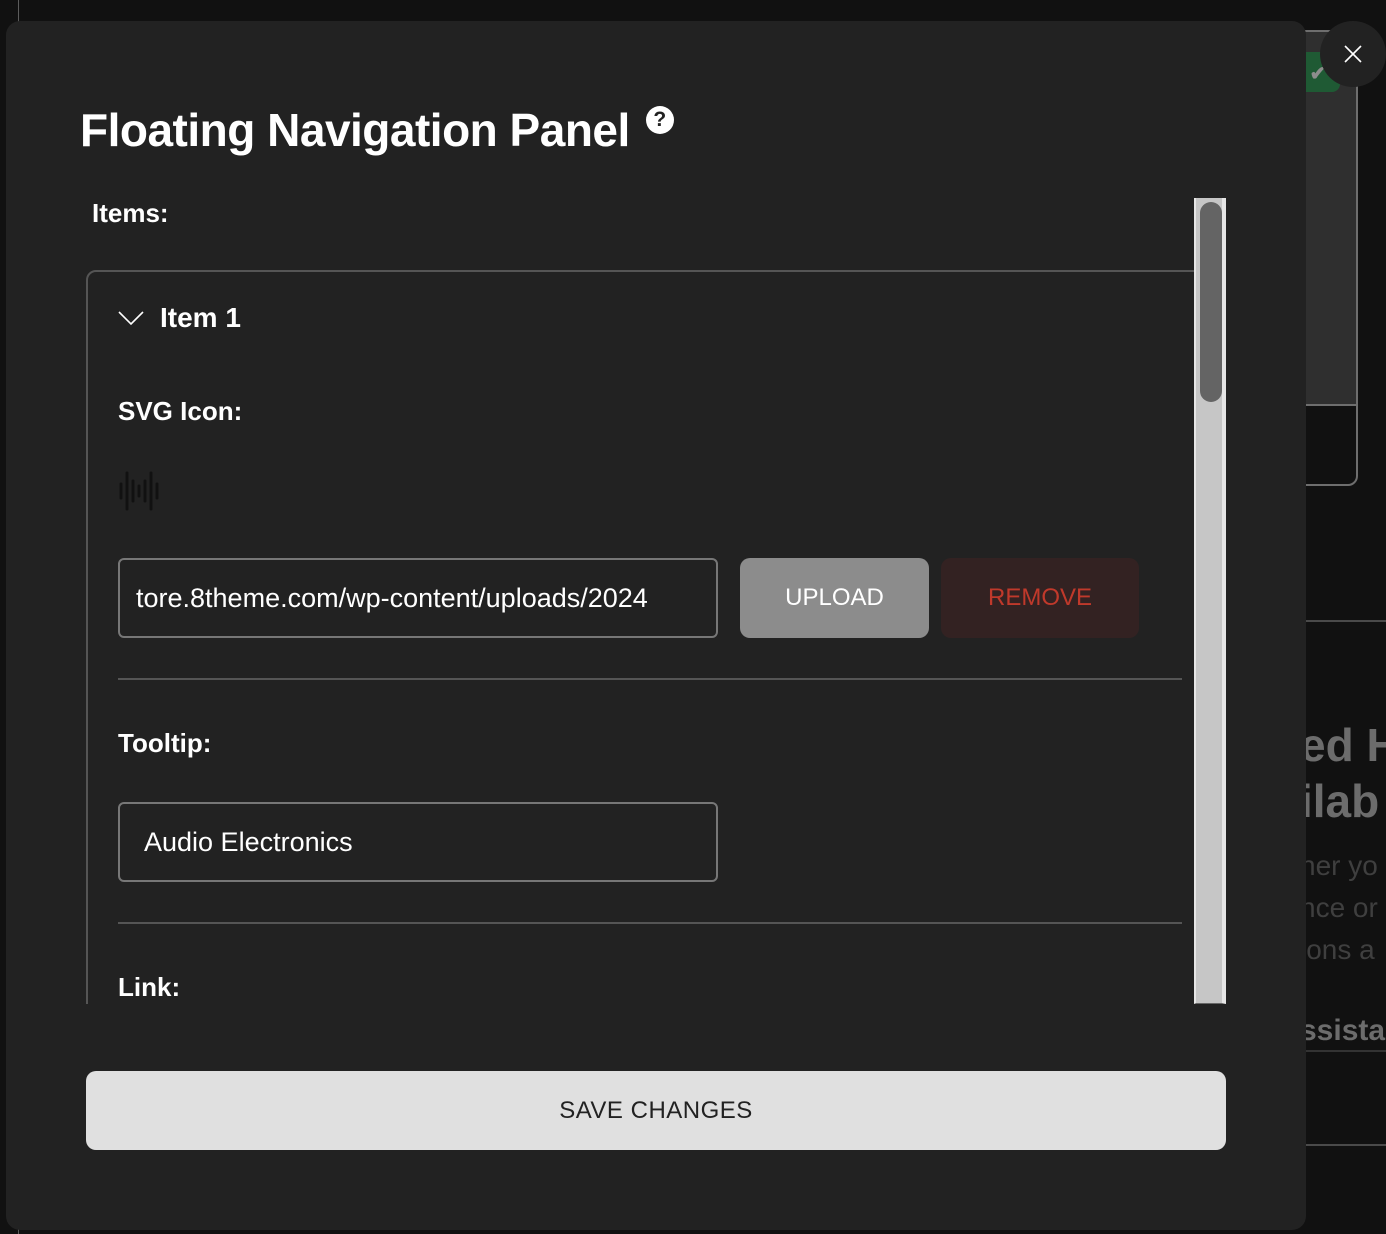 This screenshot has width=1386, height=1234. What do you see at coordinates (418, 598) in the screenshot?
I see `svg-url-input` at bounding box center [418, 598].